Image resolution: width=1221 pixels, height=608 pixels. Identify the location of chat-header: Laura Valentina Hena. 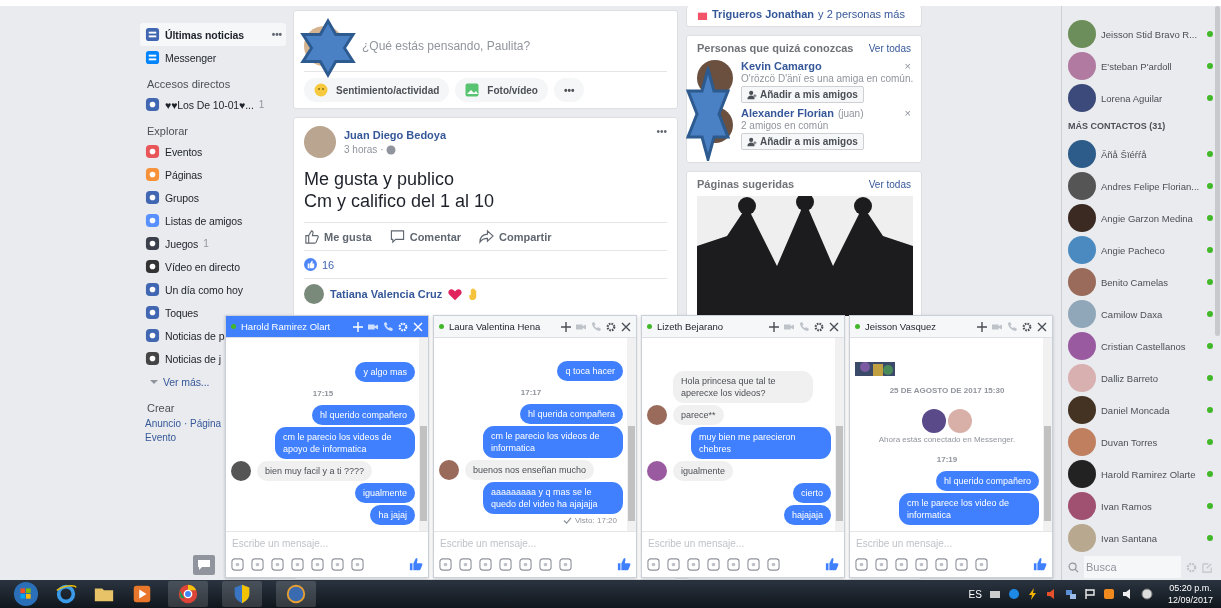
(535, 327).